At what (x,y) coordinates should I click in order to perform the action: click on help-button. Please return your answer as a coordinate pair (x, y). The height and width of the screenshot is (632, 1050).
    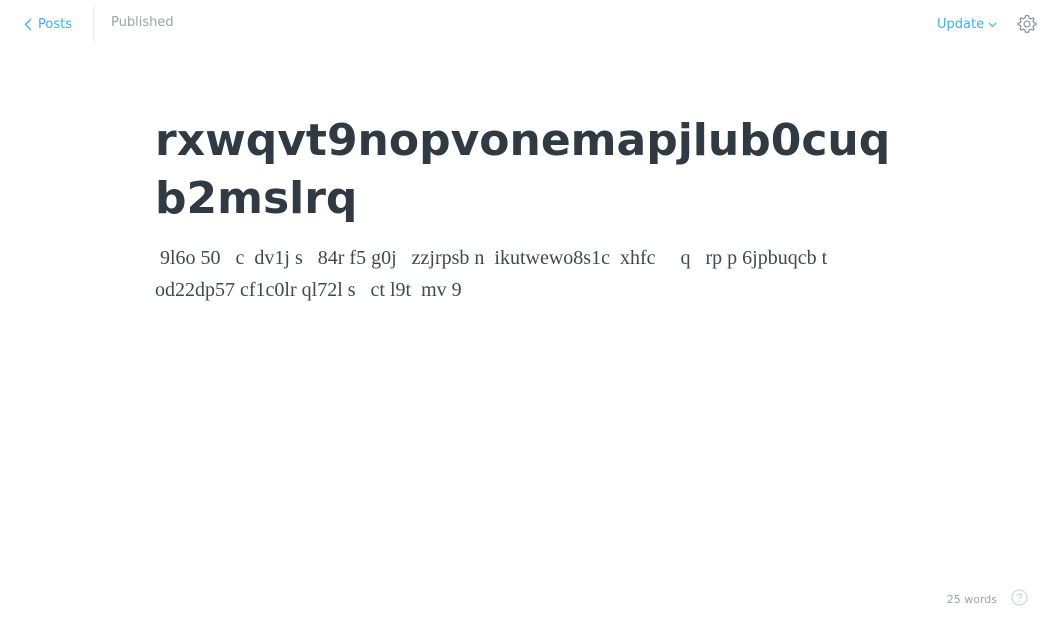
    Looking at the image, I should click on (1019, 599).